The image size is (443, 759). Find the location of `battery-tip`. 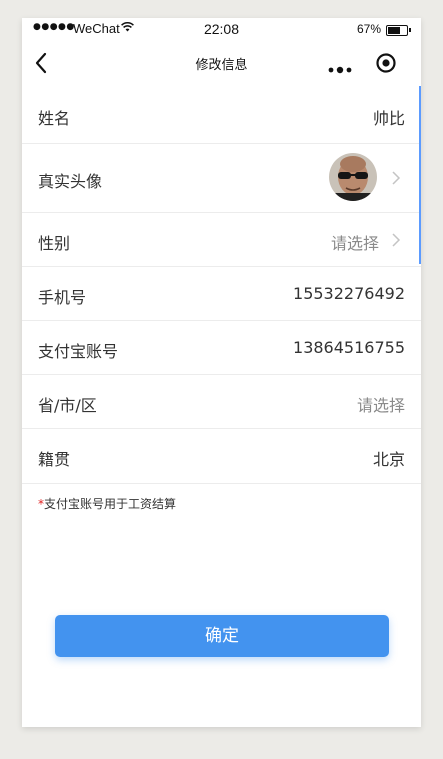

battery-tip is located at coordinates (410, 30).